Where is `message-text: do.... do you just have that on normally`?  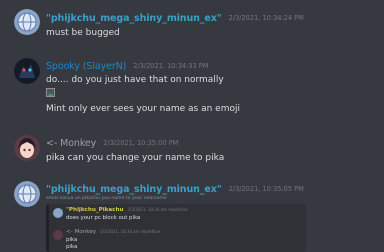
message-text: do.... do you just have that on normally is located at coordinates (135, 80).